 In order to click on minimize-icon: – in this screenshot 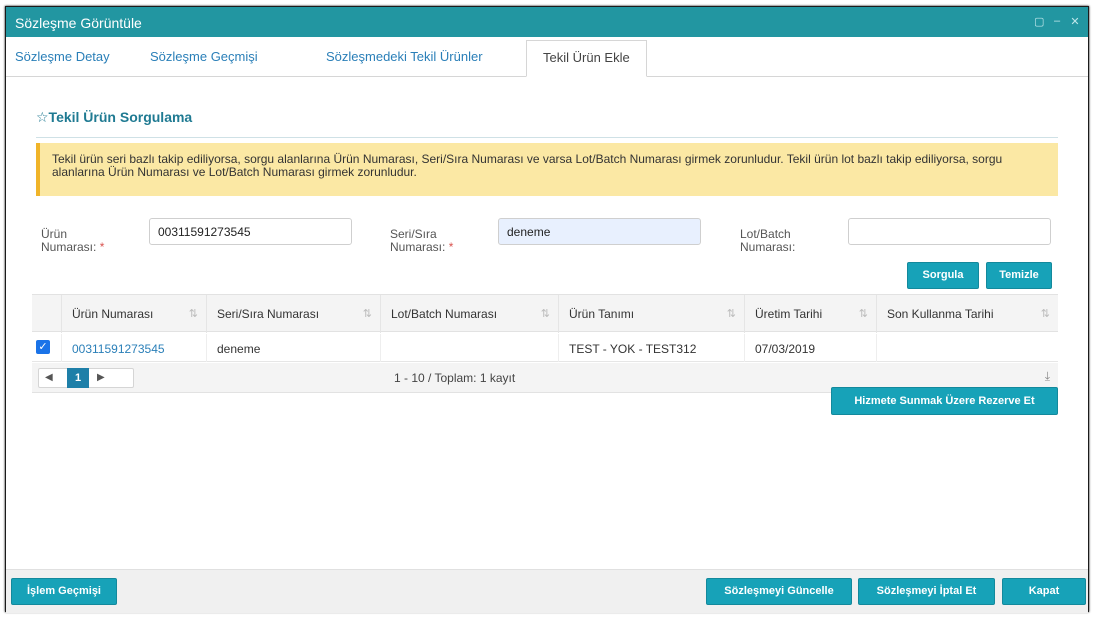, I will do `click(1057, 21)`.